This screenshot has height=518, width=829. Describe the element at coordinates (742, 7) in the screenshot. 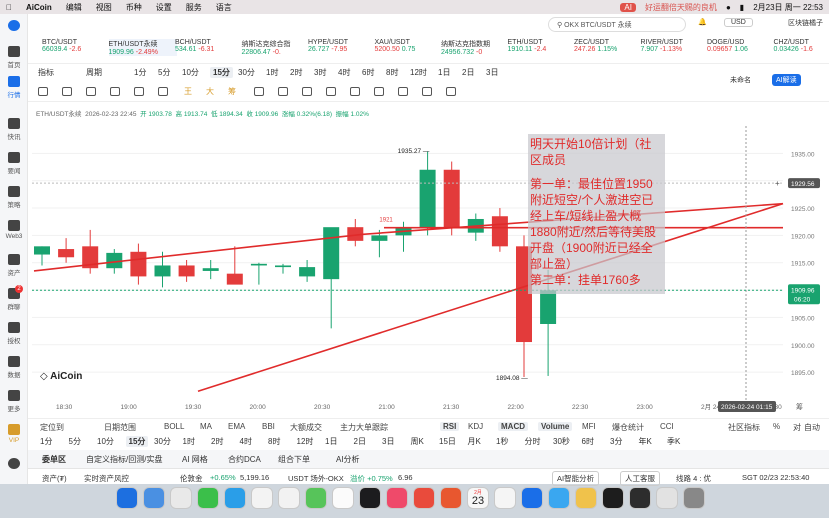

I see `battery-icon: ▮` at that location.